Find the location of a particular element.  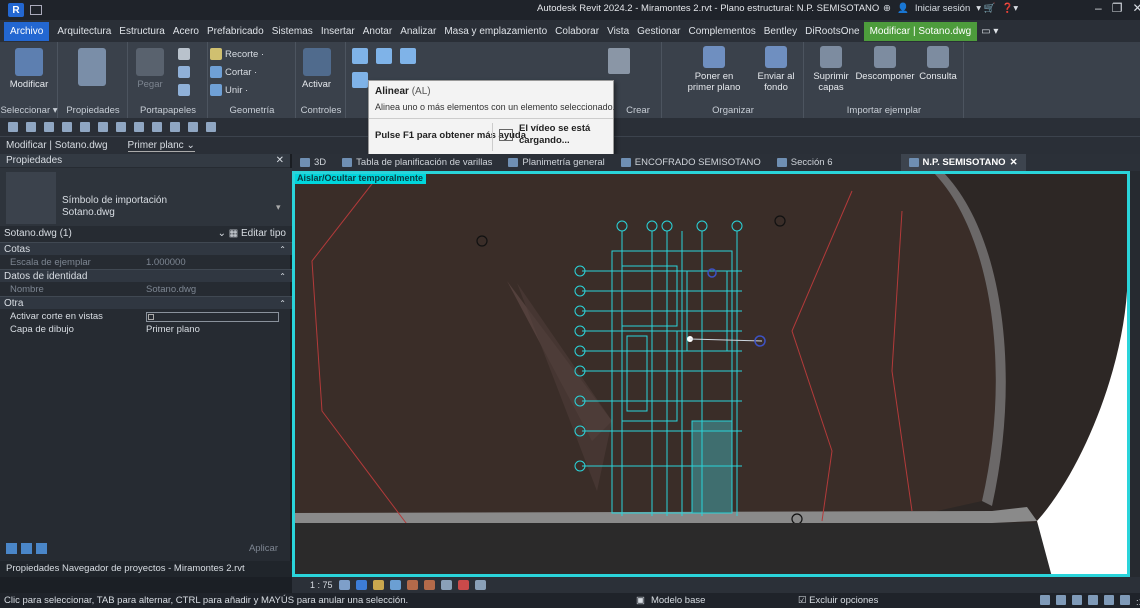

view-tab: Sección 6 is located at coordinates (805, 162).